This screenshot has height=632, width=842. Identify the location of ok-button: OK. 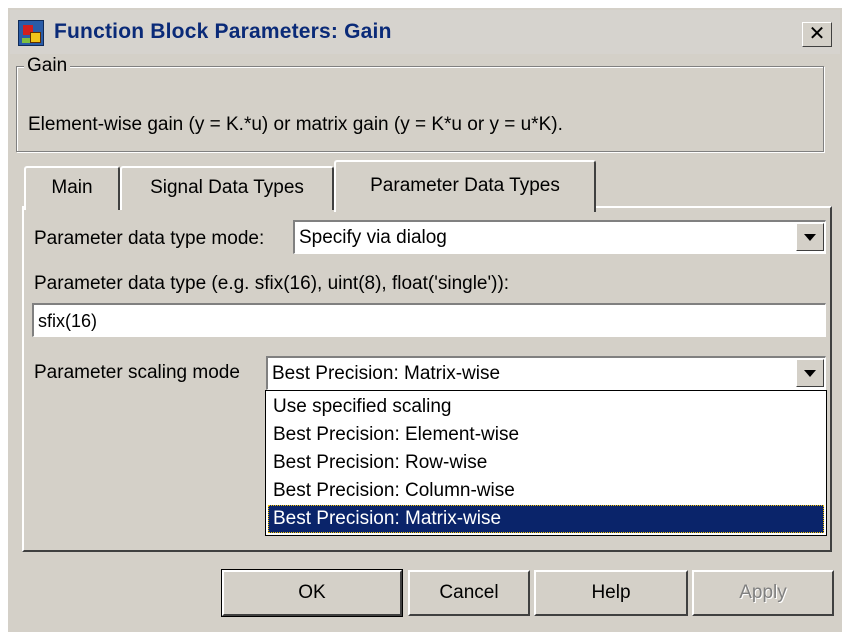
(312, 593).